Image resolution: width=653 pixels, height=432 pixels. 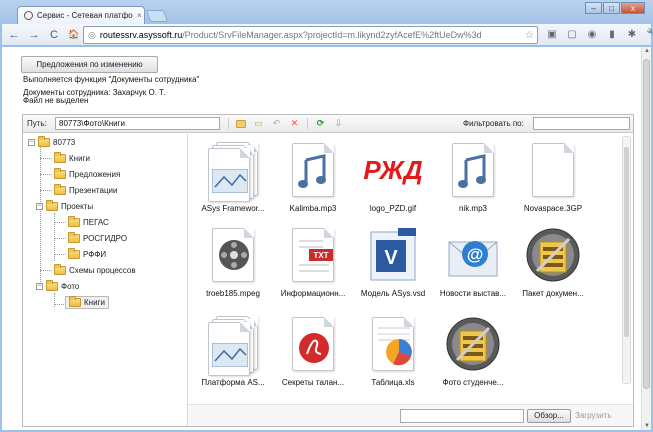 What do you see at coordinates (393, 180) in the screenshot?
I see `file-item: РЖД logo_PZD.gif` at bounding box center [393, 180].